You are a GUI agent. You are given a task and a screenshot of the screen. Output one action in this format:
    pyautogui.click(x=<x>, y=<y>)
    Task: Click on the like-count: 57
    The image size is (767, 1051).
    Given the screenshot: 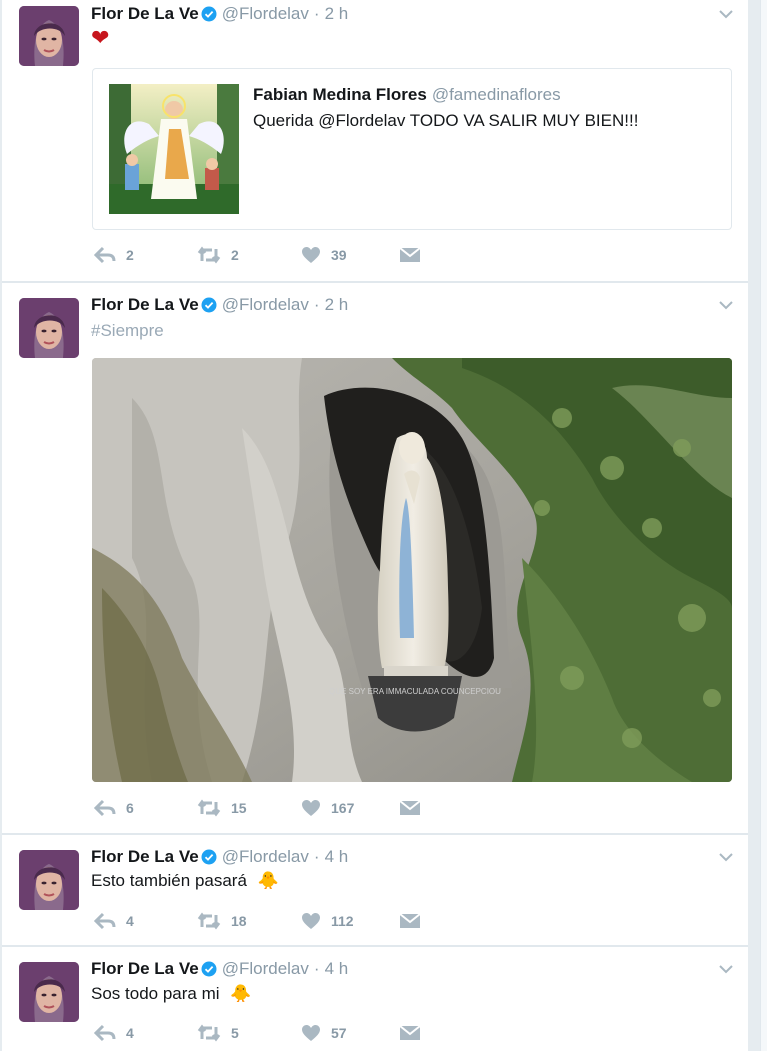 What is the action you would take?
    pyautogui.click(x=339, y=1033)
    